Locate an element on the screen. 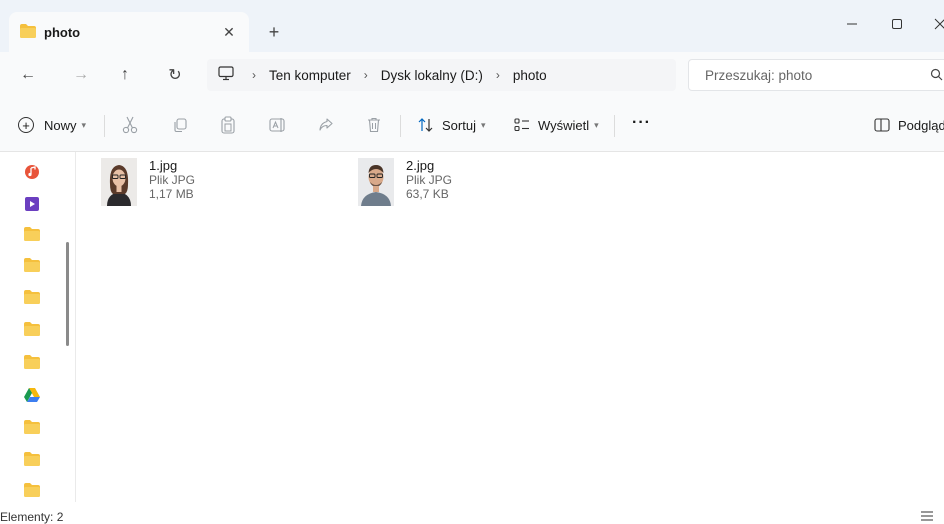 The width and height of the screenshot is (944, 524). back-button: ← is located at coordinates (28, 75).